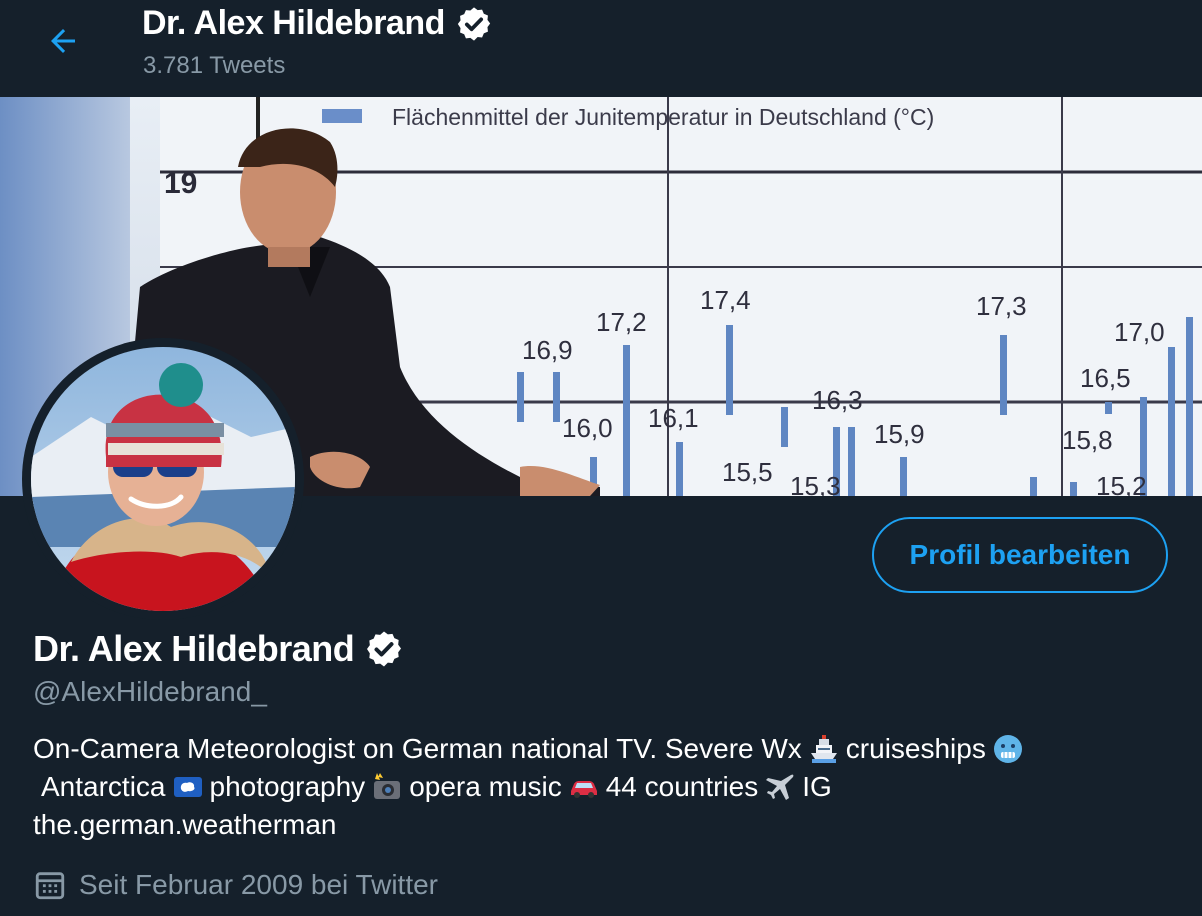 The height and width of the screenshot is (916, 1202). Describe the element at coordinates (593, 825) in the screenshot. I see `bio-line: the.german.weatherman` at that location.